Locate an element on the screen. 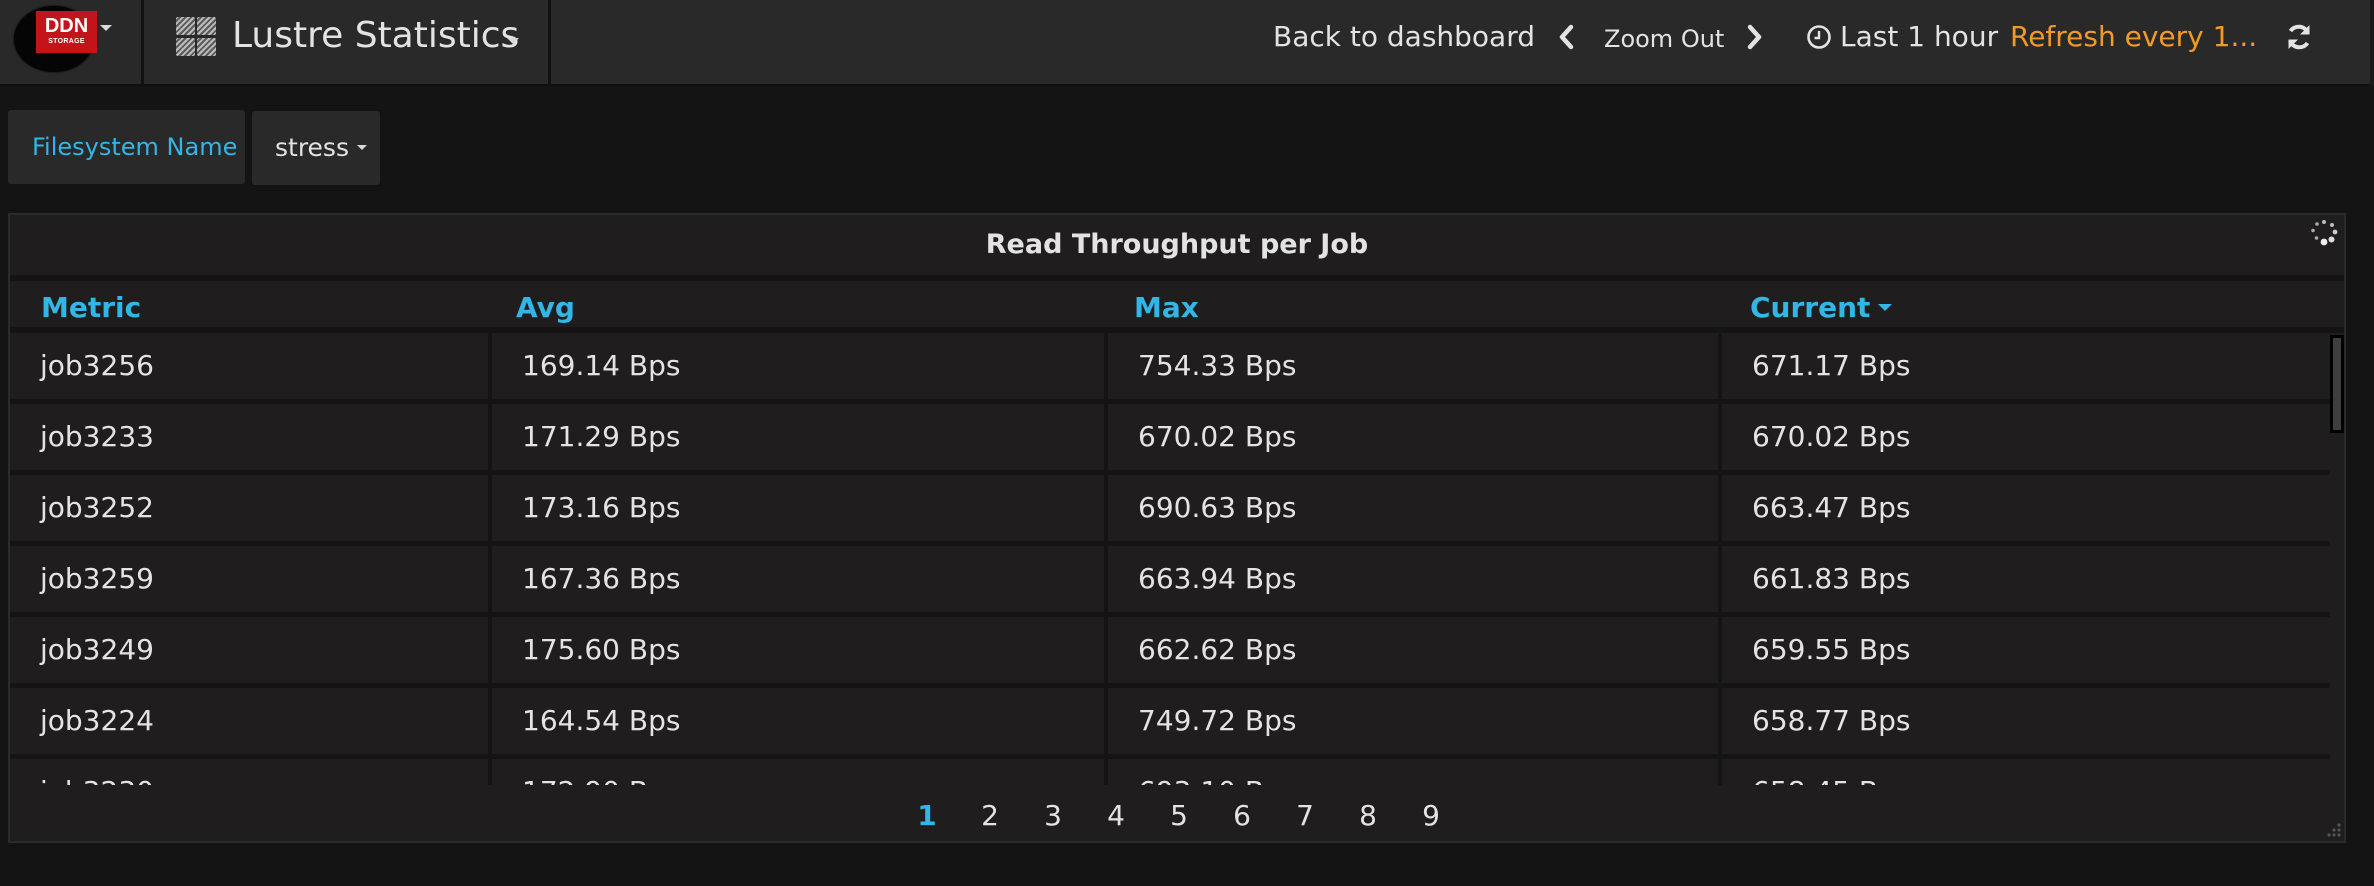  page-3: 3 is located at coordinates (1053, 816).